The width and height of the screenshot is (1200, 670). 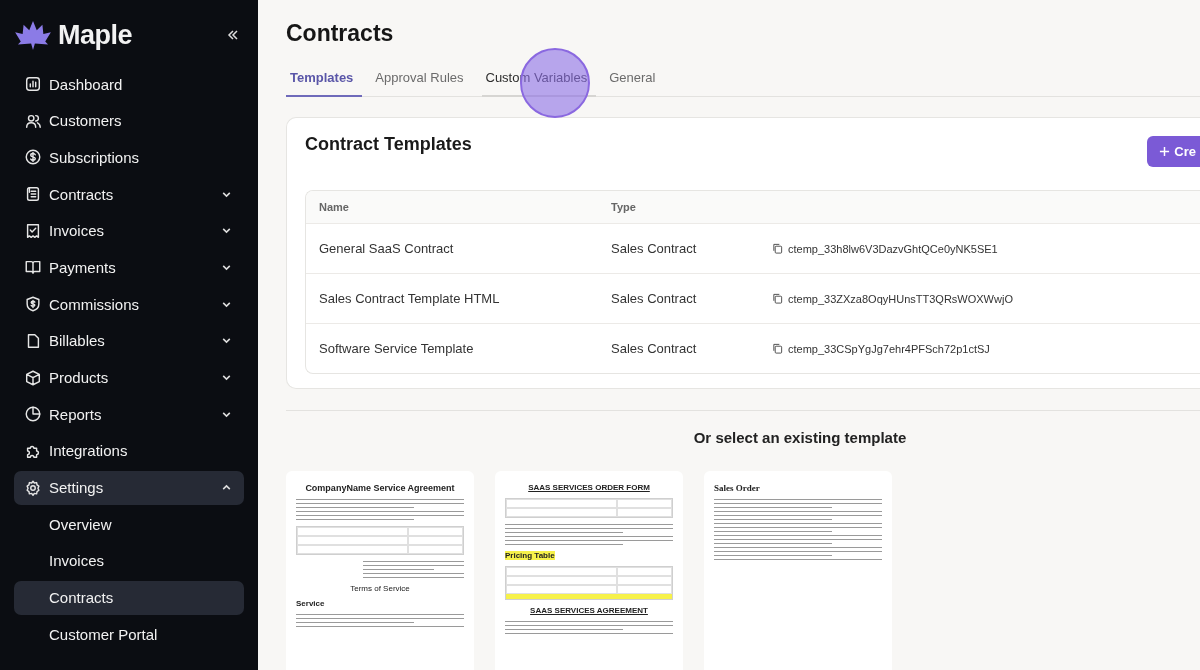 I want to click on shield-icon, so click(x=33, y=304).